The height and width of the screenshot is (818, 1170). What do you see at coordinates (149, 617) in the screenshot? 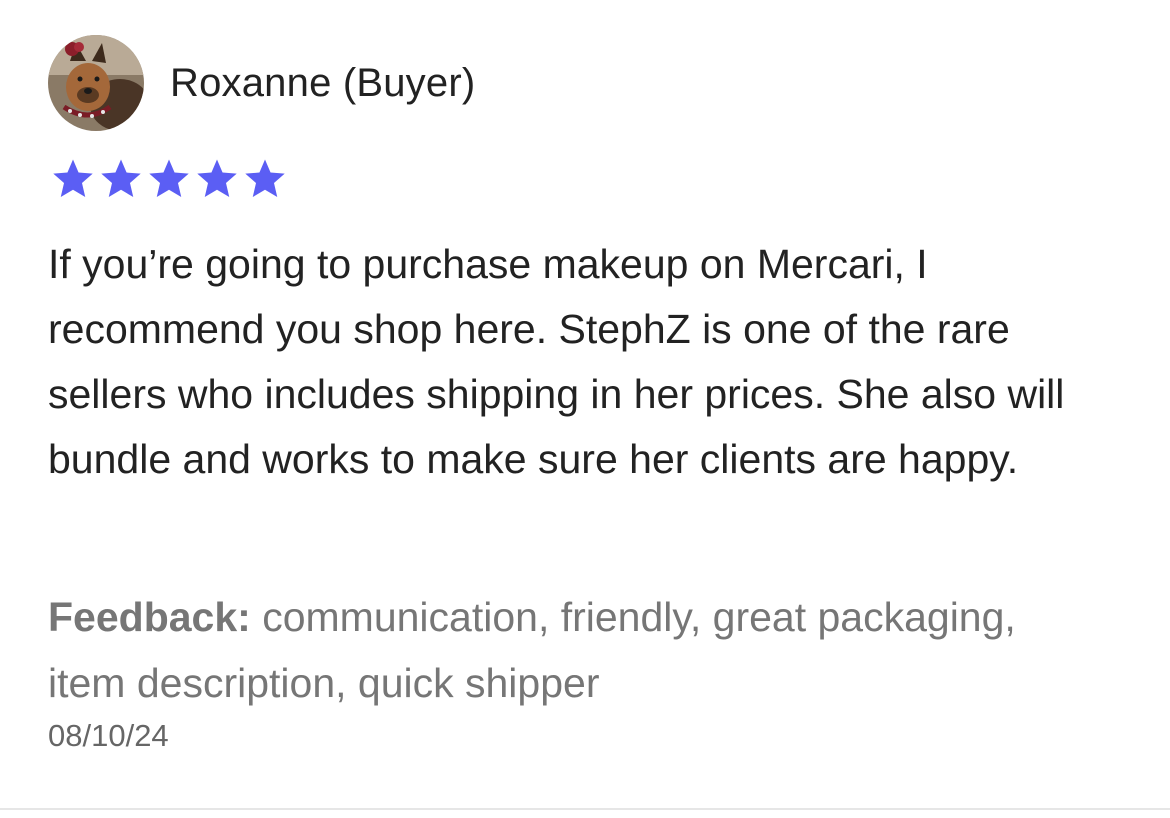
I see `feedback-label: Feedback:` at bounding box center [149, 617].